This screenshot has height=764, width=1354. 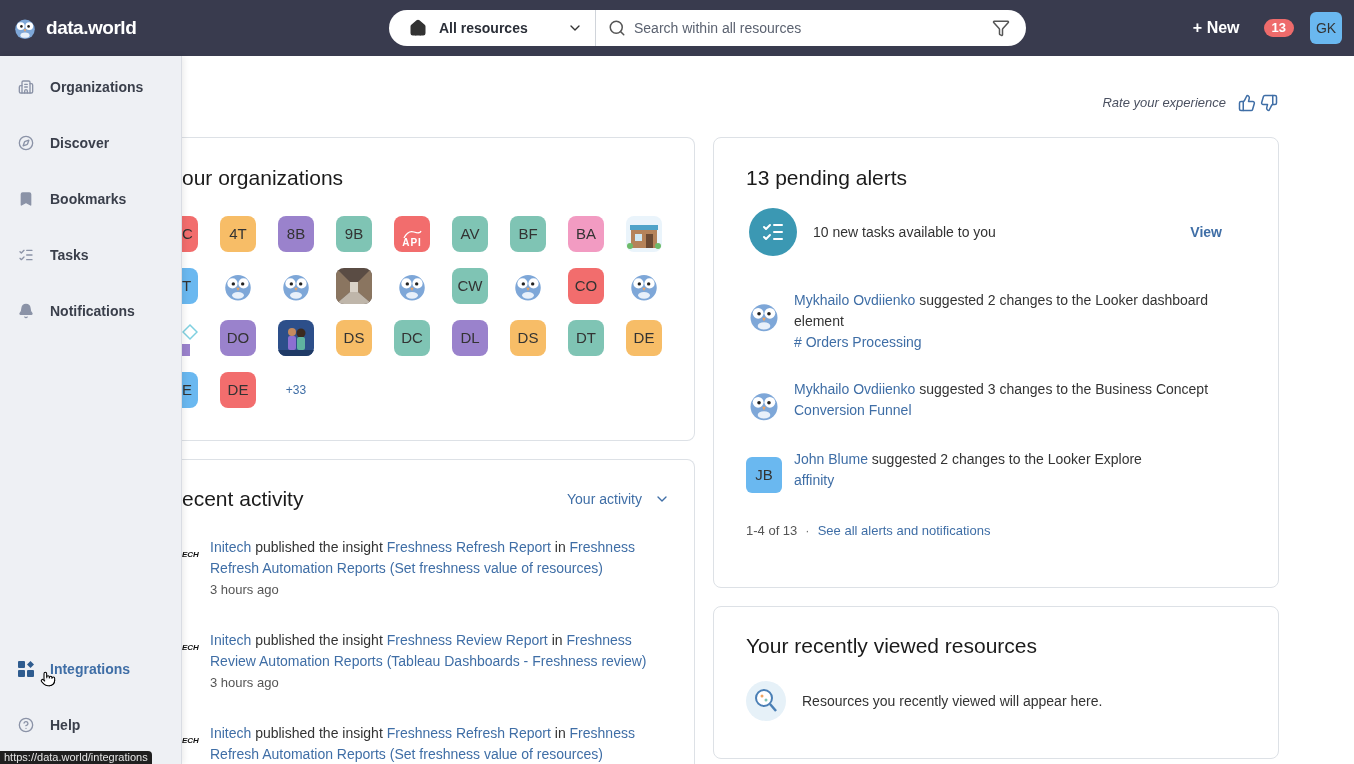 I want to click on alert-text: Mykhailo Ovdiienko suggested 3 changes to the Business Concept, so click(x=1002, y=389).